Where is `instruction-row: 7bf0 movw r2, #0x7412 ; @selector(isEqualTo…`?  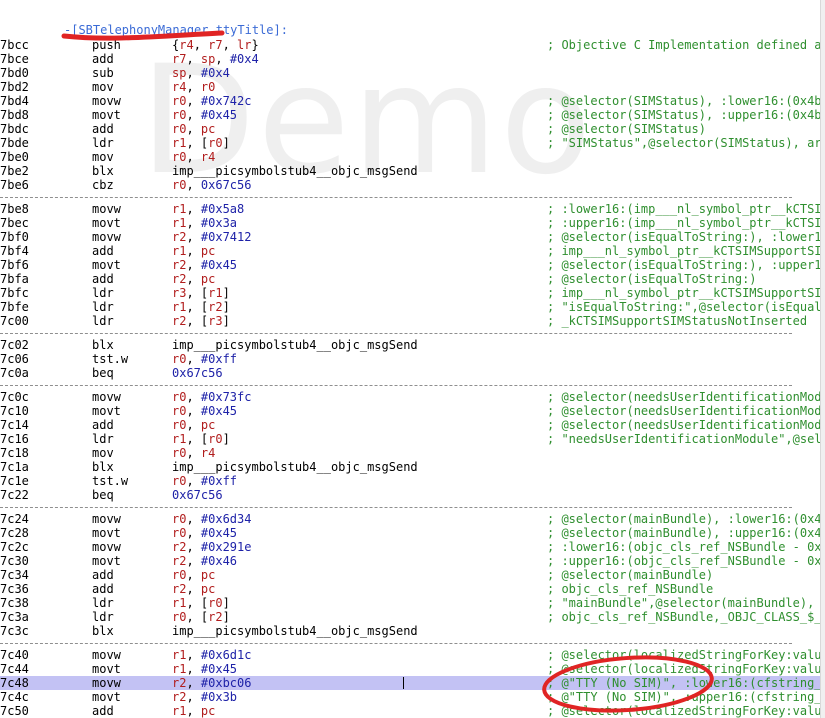 instruction-row: 7bf0 movw r2, #0x7412 ; @selector(isEqualTo… is located at coordinates (412, 237).